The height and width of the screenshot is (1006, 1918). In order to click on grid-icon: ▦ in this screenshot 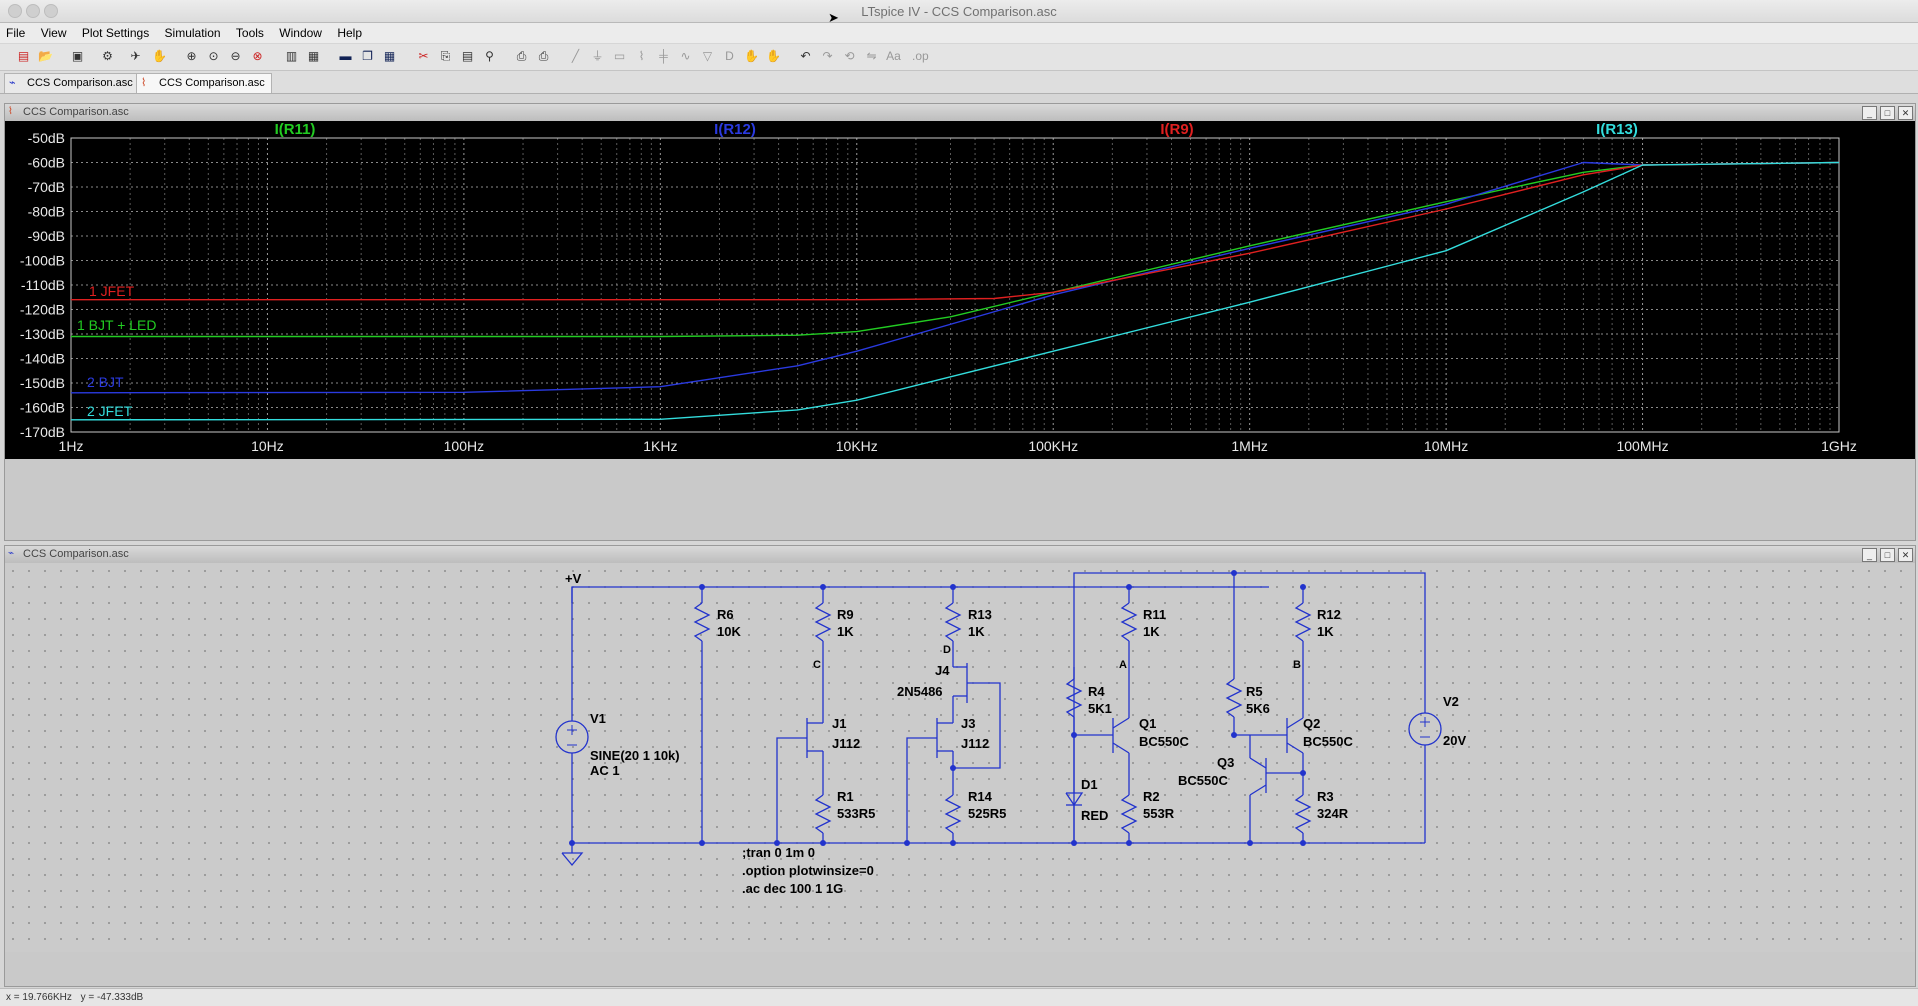, I will do `click(313, 56)`.